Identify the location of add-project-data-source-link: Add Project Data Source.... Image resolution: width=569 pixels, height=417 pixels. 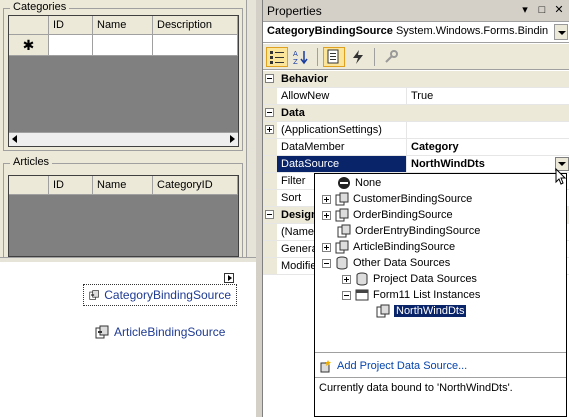
(393, 366).